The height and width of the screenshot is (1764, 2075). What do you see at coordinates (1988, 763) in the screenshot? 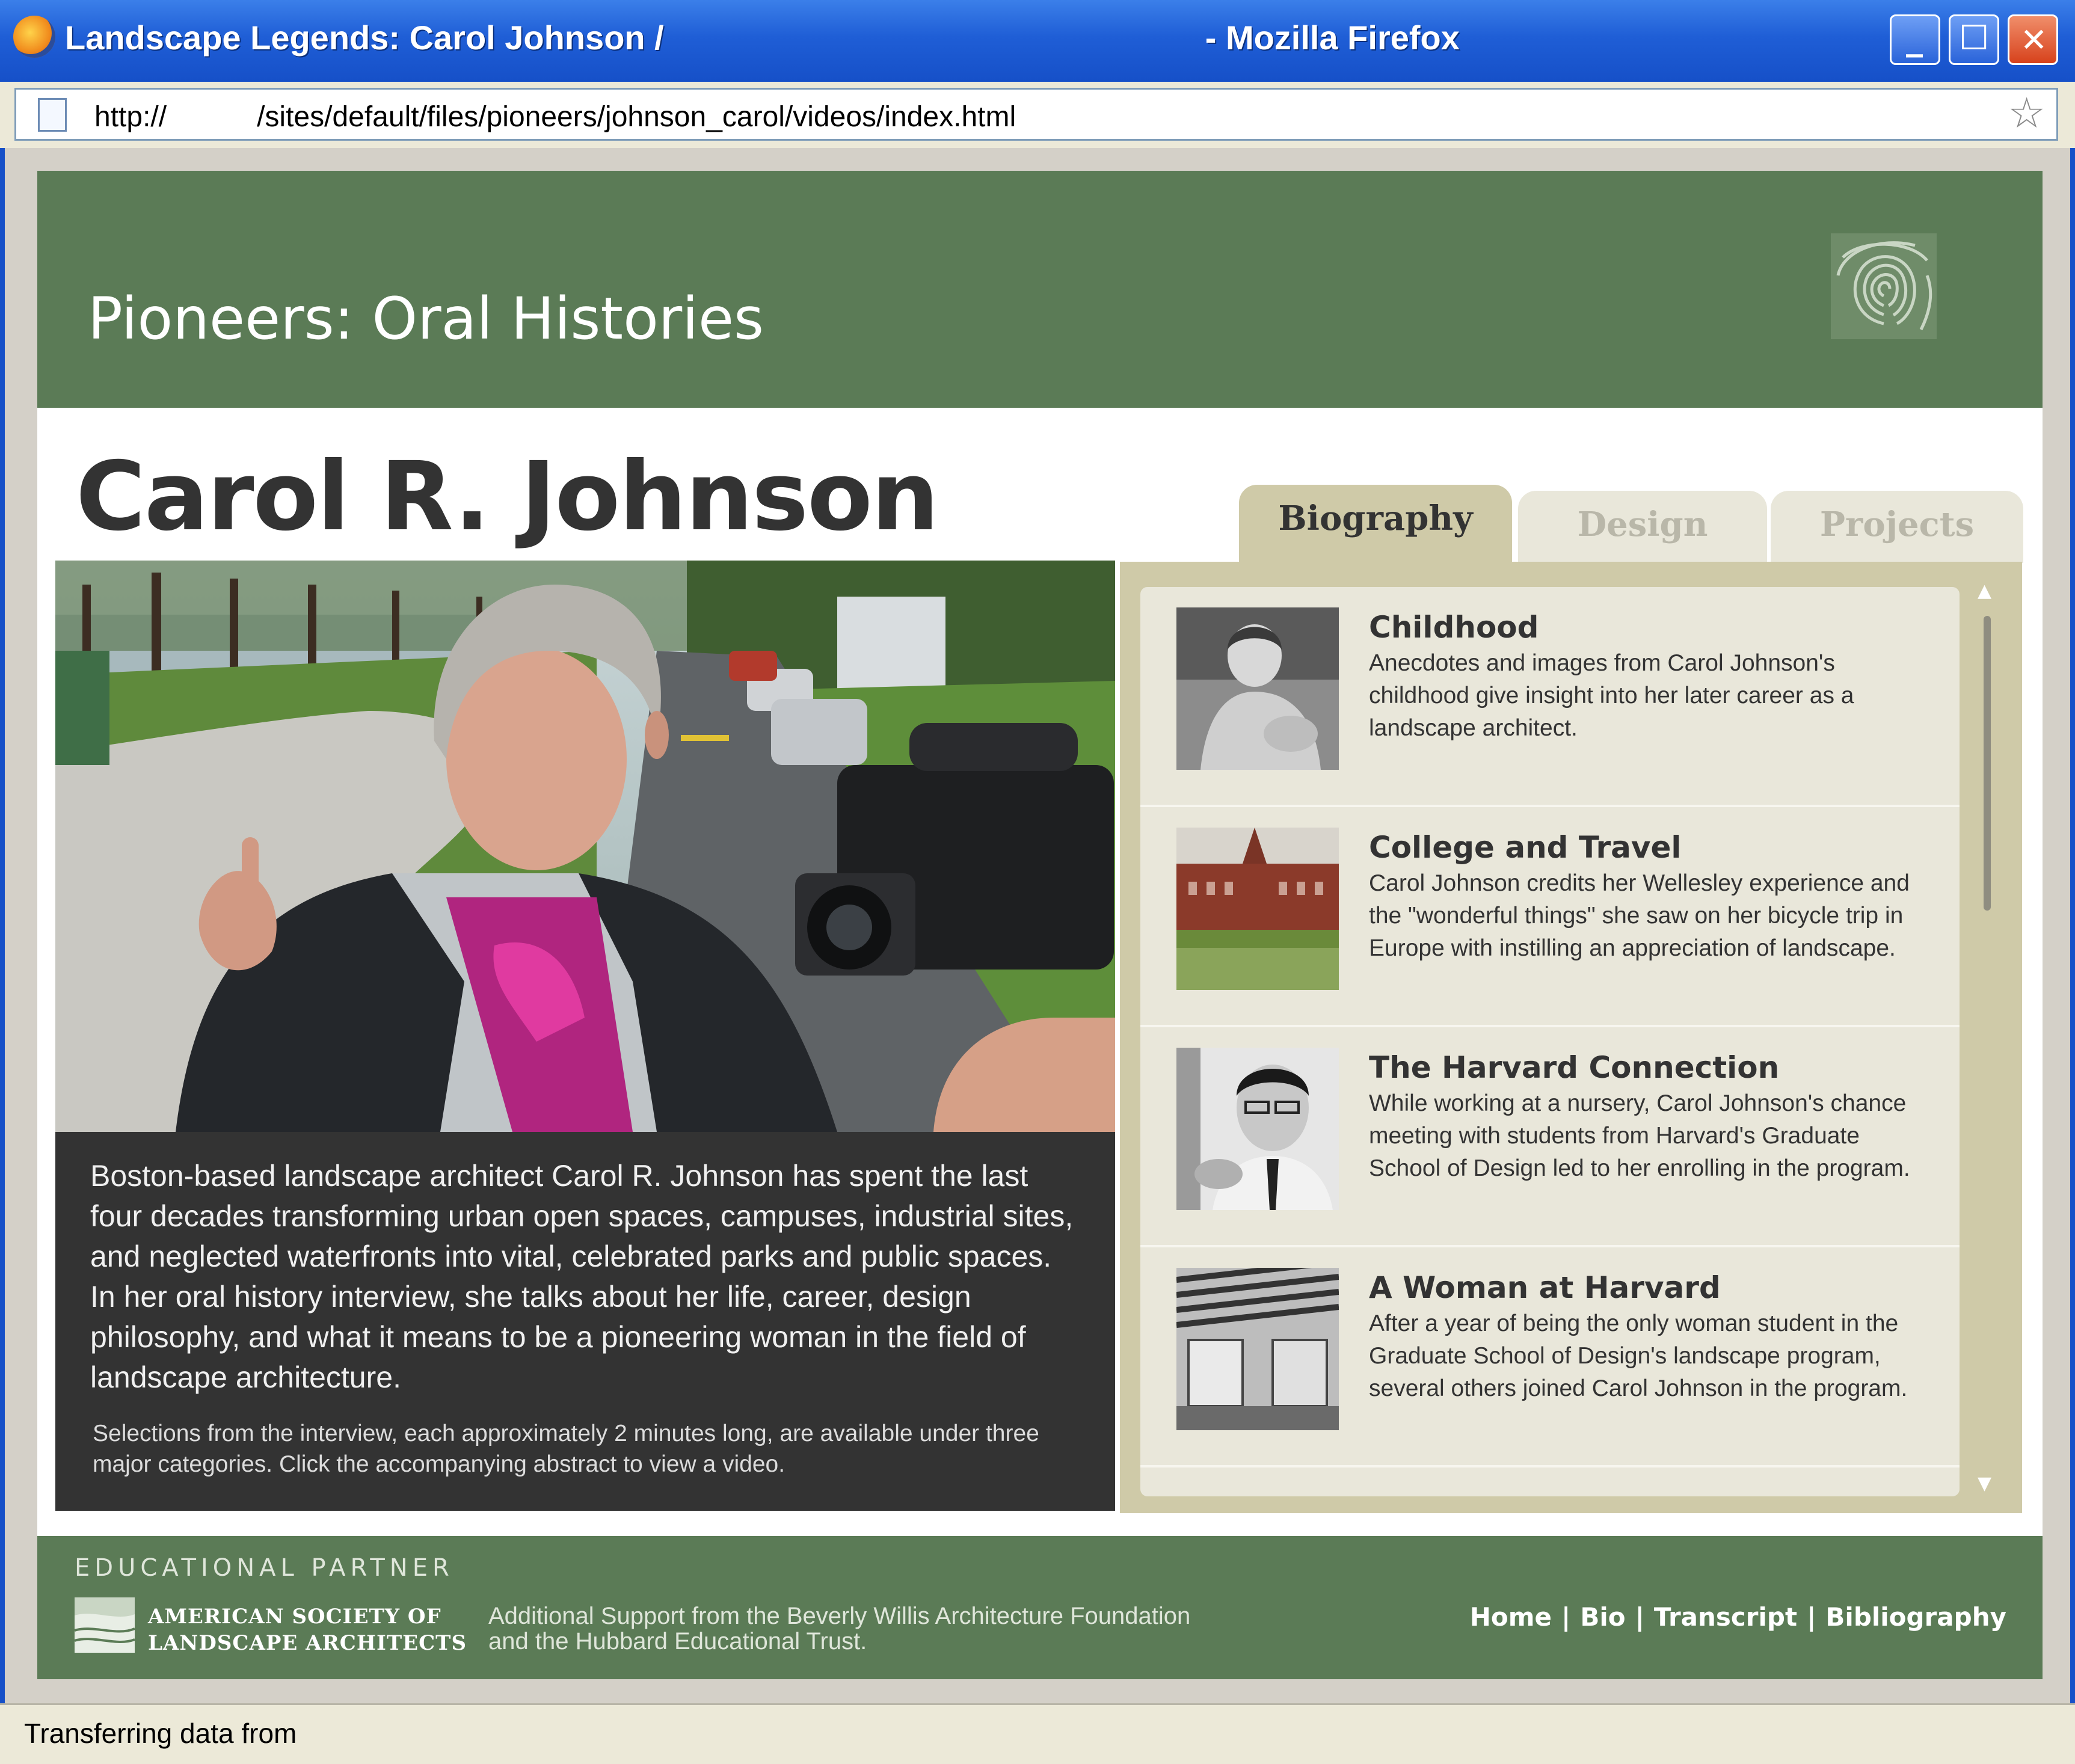
I see `scrollbar-thumb` at bounding box center [1988, 763].